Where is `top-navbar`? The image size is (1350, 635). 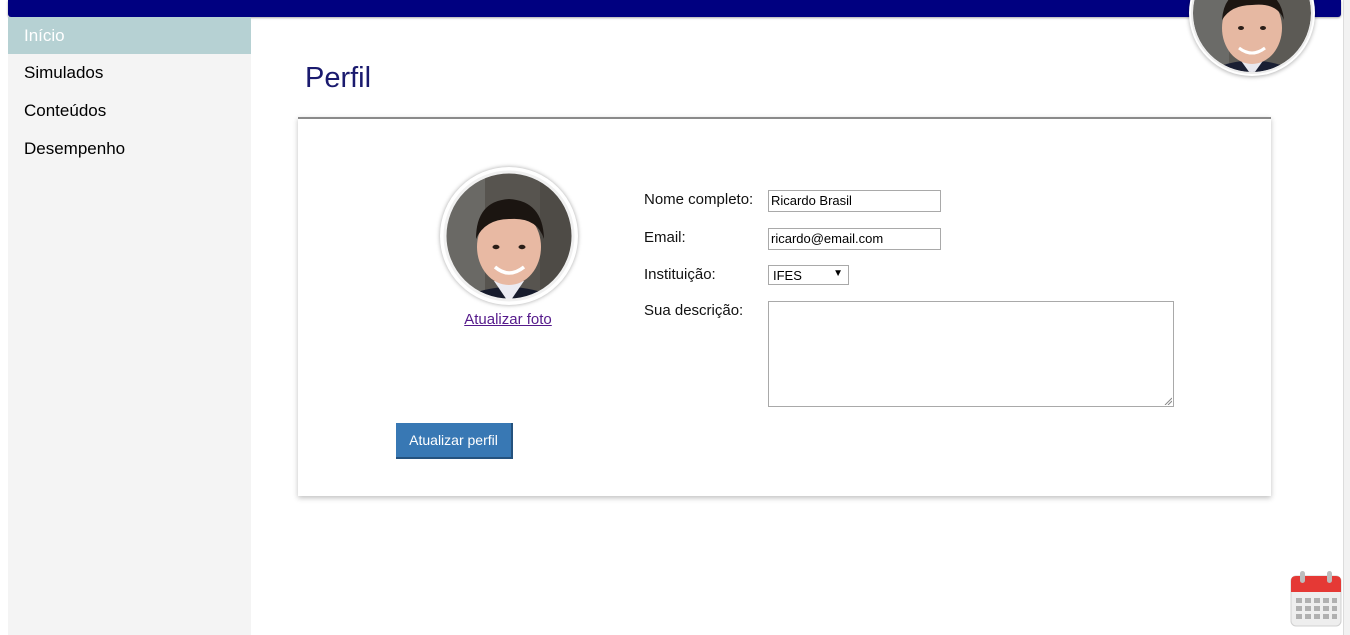 top-navbar is located at coordinates (674, 8).